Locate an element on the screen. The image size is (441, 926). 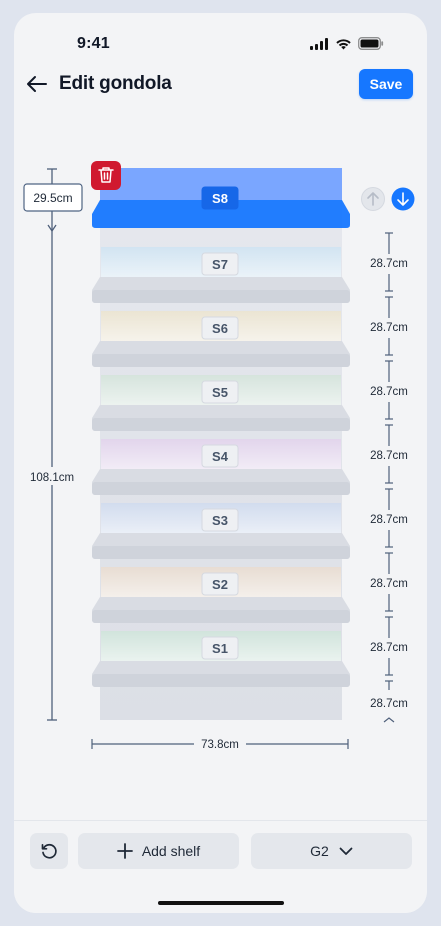
rotate-ccw-icon is located at coordinates (49, 851).